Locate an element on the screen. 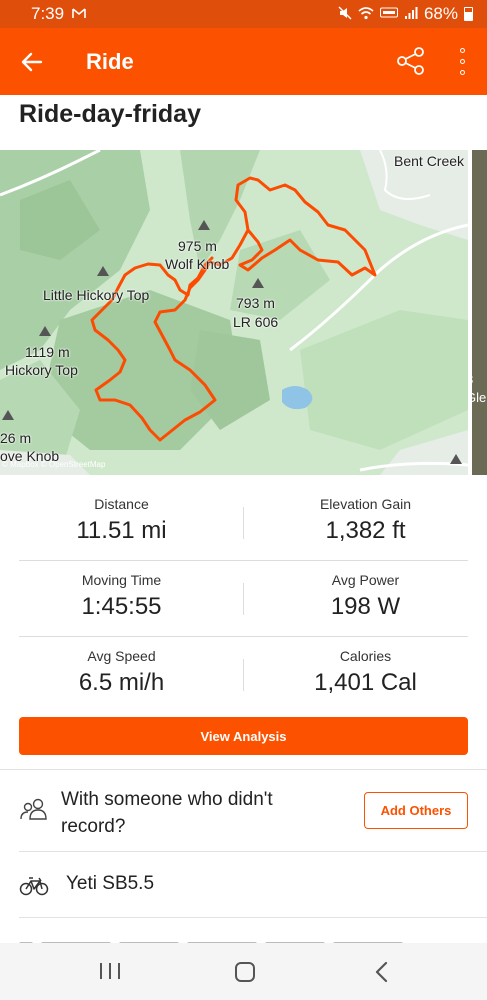 The height and width of the screenshot is (1000, 487). view-analysis-button: View Analysis is located at coordinates (243, 736).